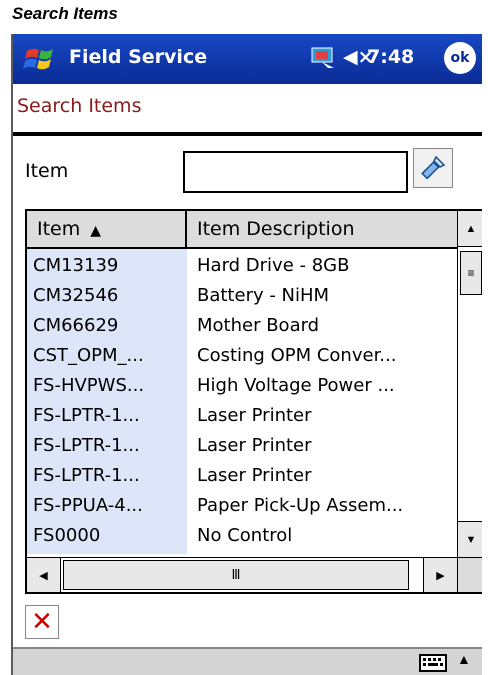 The height and width of the screenshot is (675, 488). I want to click on table-row: FS0000 No Control, so click(242, 535).